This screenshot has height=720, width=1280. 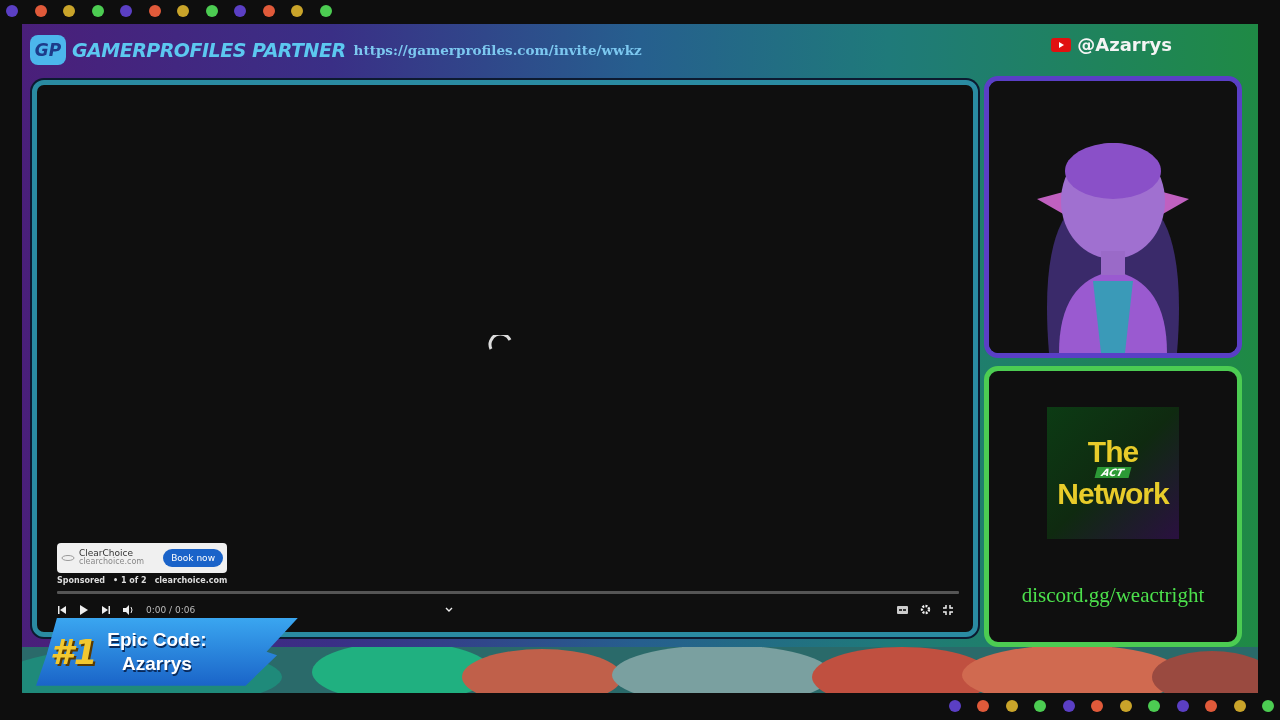 What do you see at coordinates (112, 562) in the screenshot?
I see `advertiser-domain: clearchoice.com` at bounding box center [112, 562].